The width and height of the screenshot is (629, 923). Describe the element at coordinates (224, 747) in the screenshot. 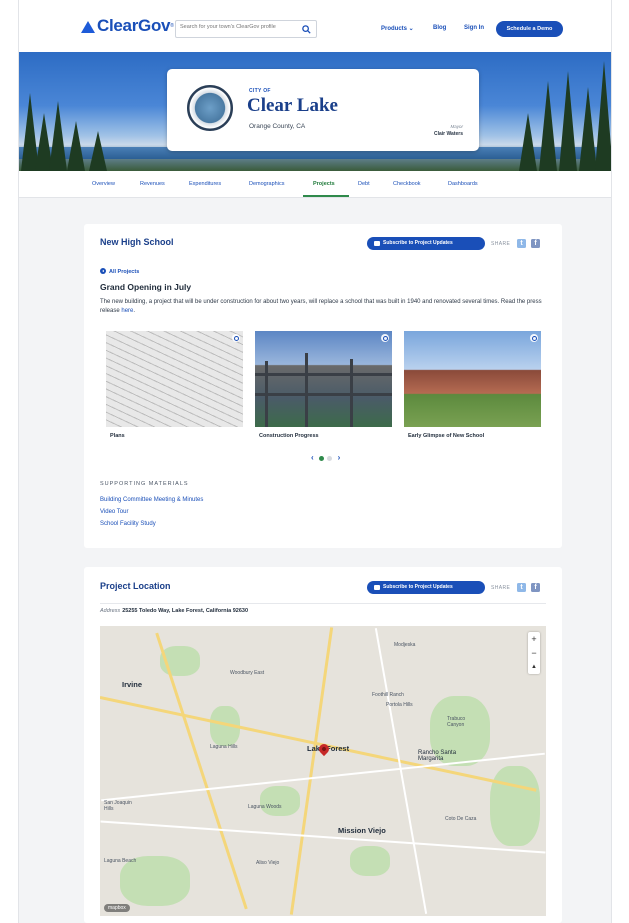

I see `map-label: Laguna Hills` at that location.